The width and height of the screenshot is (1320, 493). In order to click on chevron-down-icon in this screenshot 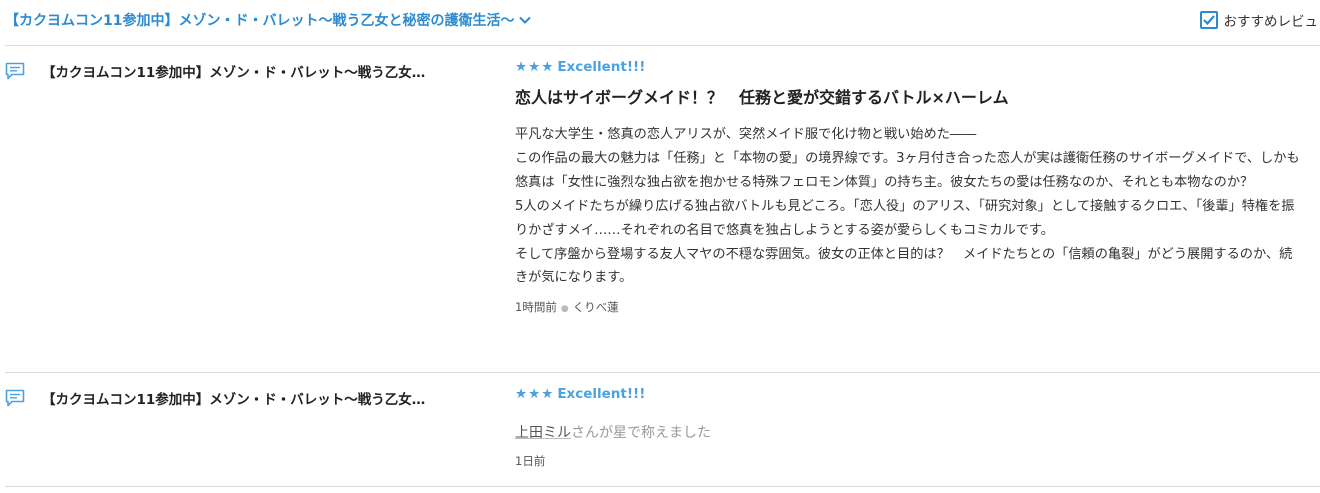, I will do `click(525, 20)`.